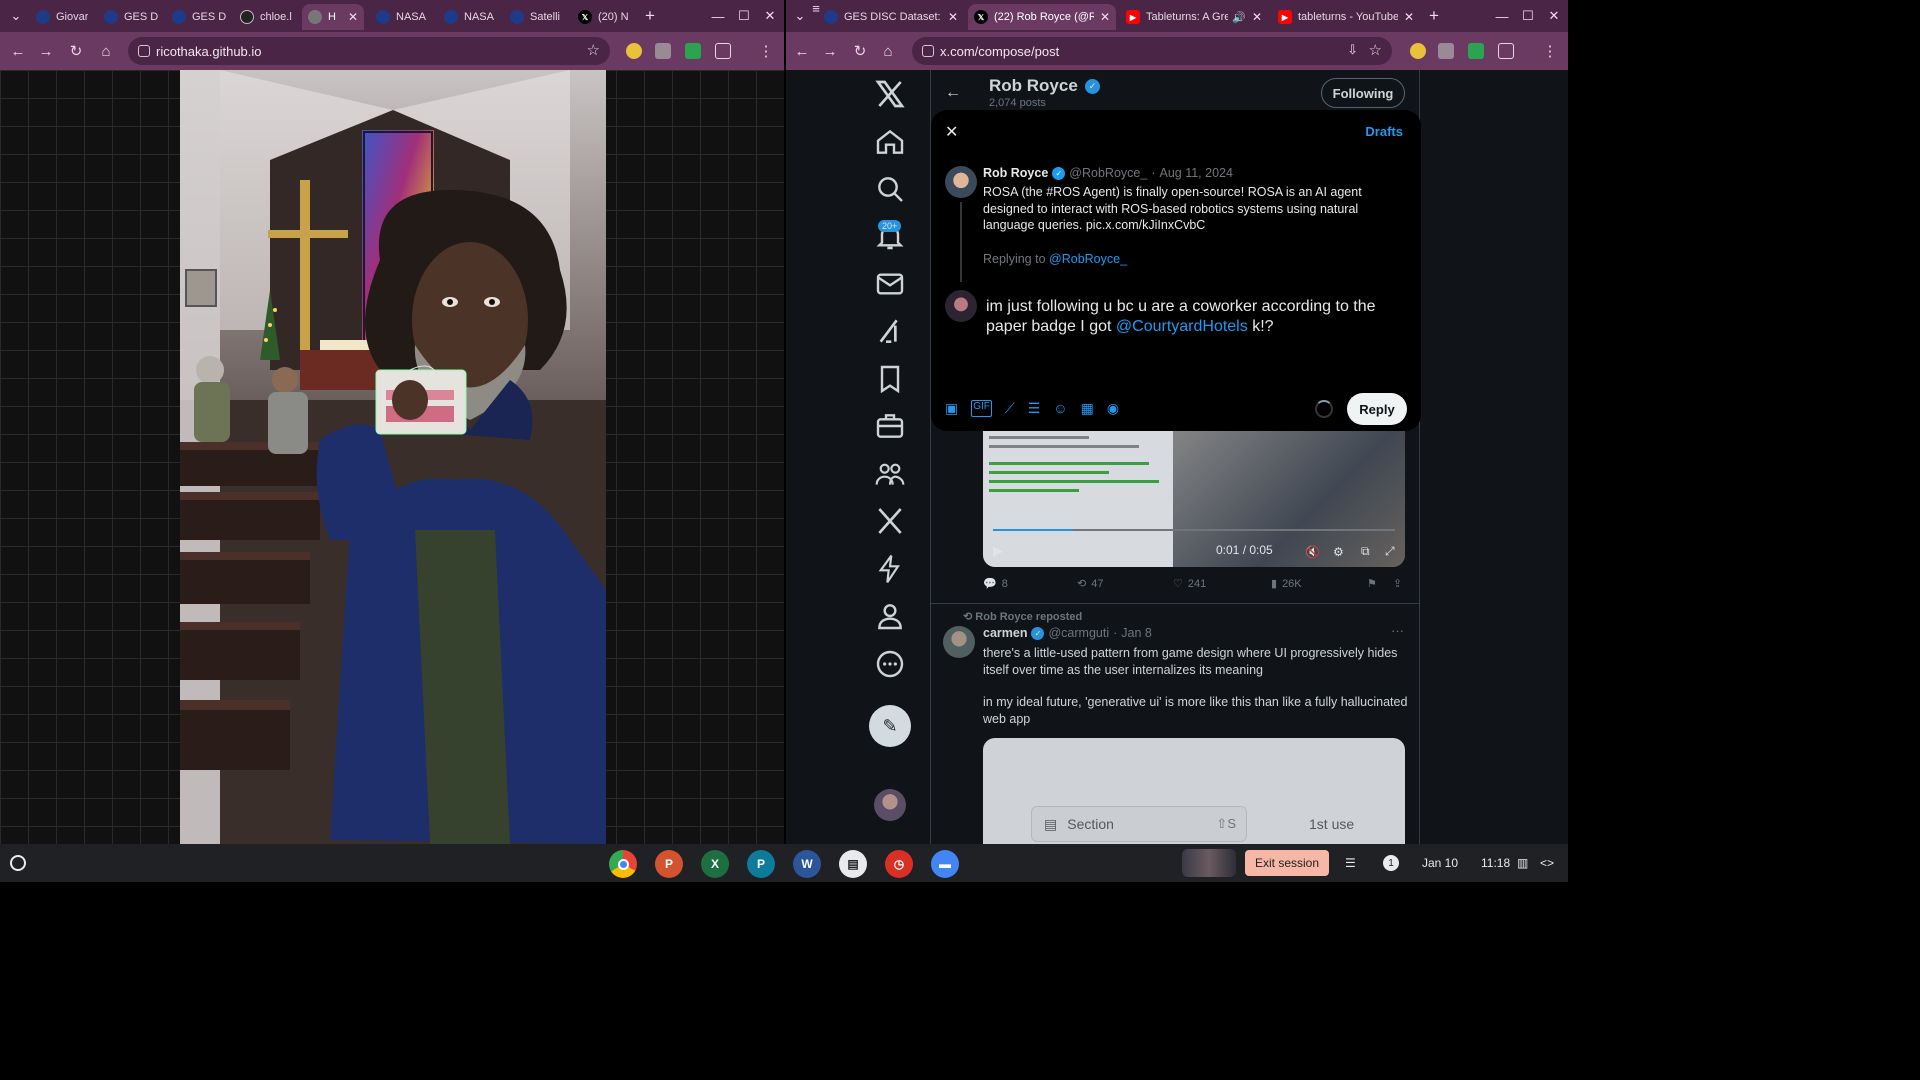  I want to click on left-tab-4: chloe.l, so click(267, 17).